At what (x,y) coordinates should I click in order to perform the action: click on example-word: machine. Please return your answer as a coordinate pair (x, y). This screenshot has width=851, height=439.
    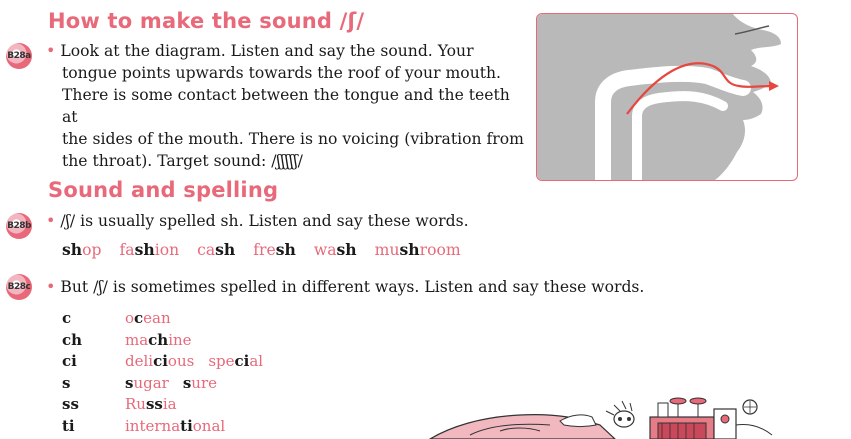
    Looking at the image, I should click on (158, 339).